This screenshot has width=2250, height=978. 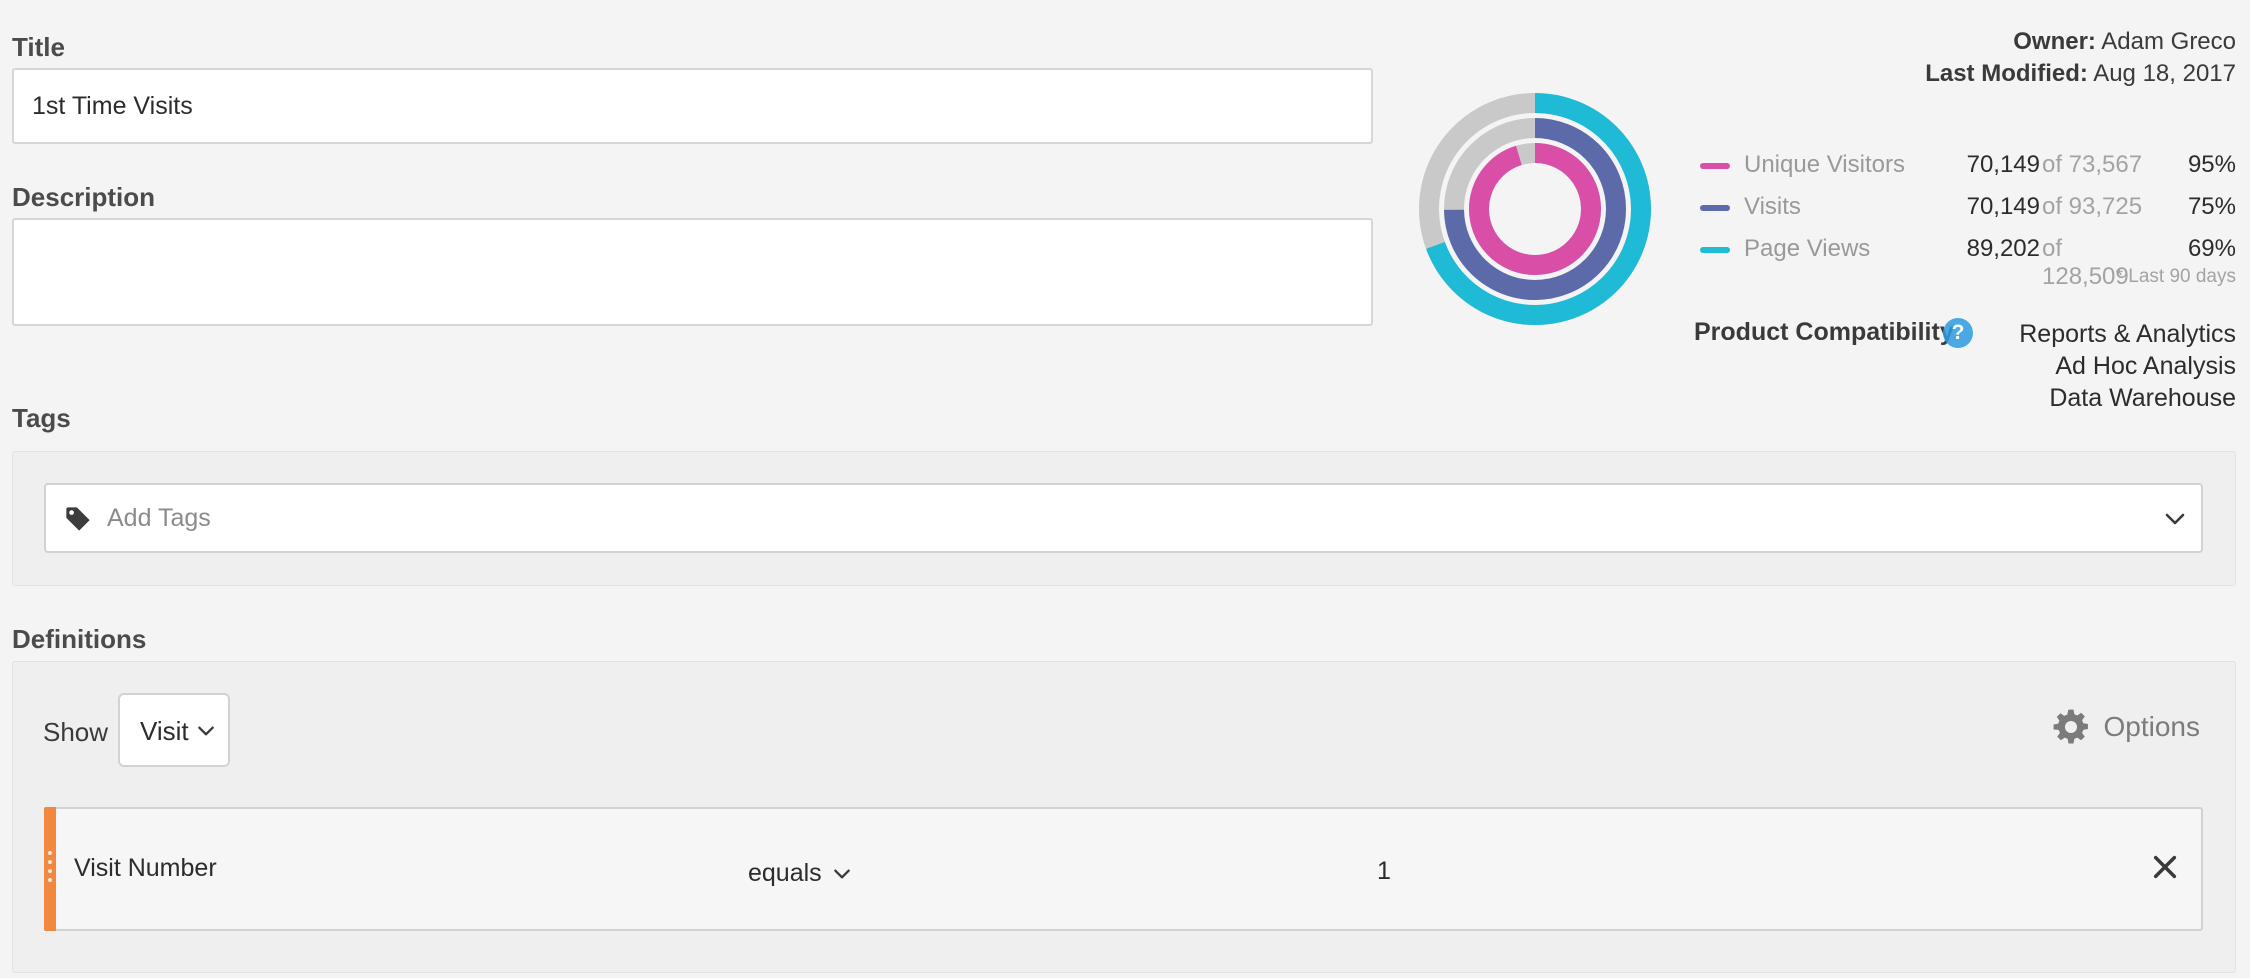 What do you see at coordinates (785, 873) in the screenshot?
I see `rule-operator-value: equals` at bounding box center [785, 873].